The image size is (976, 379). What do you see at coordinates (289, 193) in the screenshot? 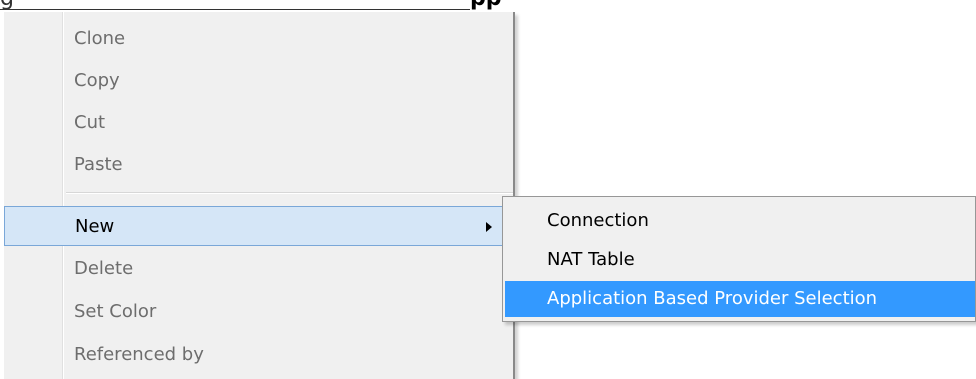
I see `menu-separator` at bounding box center [289, 193].